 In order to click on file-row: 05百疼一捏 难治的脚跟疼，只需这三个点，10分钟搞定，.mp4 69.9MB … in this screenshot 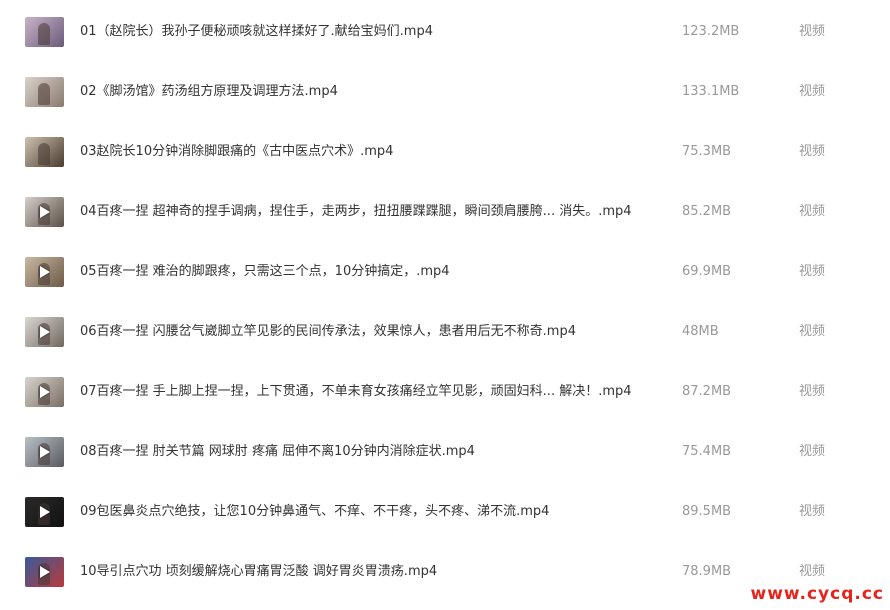, I will do `click(445, 287)`.